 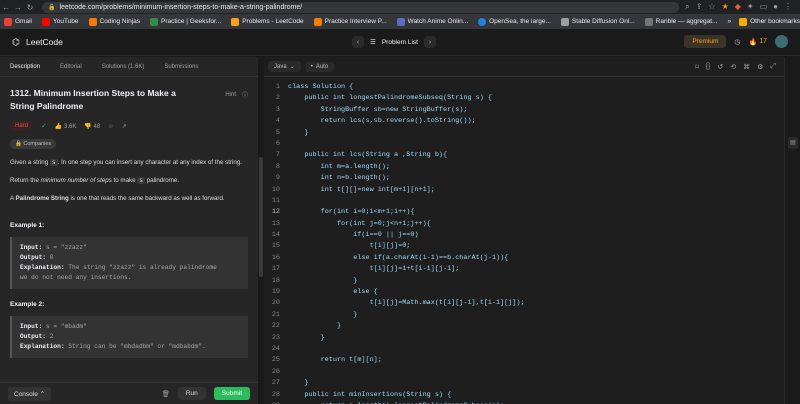 I want to click on code-line: 13 for(int j=0;j<n+1;j++){, so click(x=524, y=224).